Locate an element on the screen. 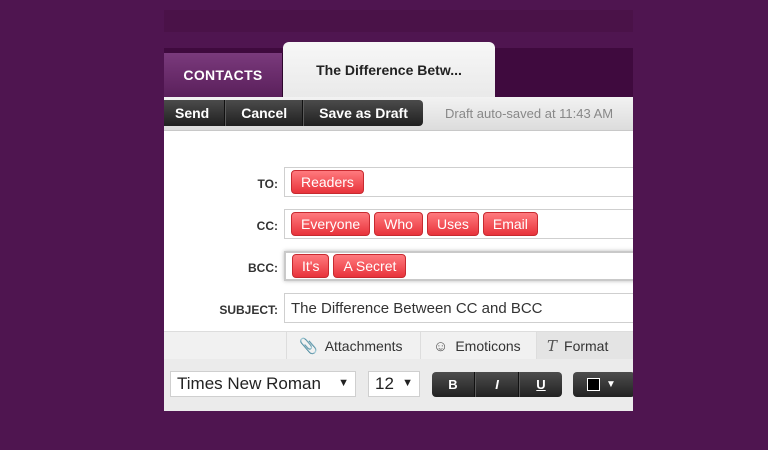  to-row: TO: Readers is located at coordinates (398, 184).